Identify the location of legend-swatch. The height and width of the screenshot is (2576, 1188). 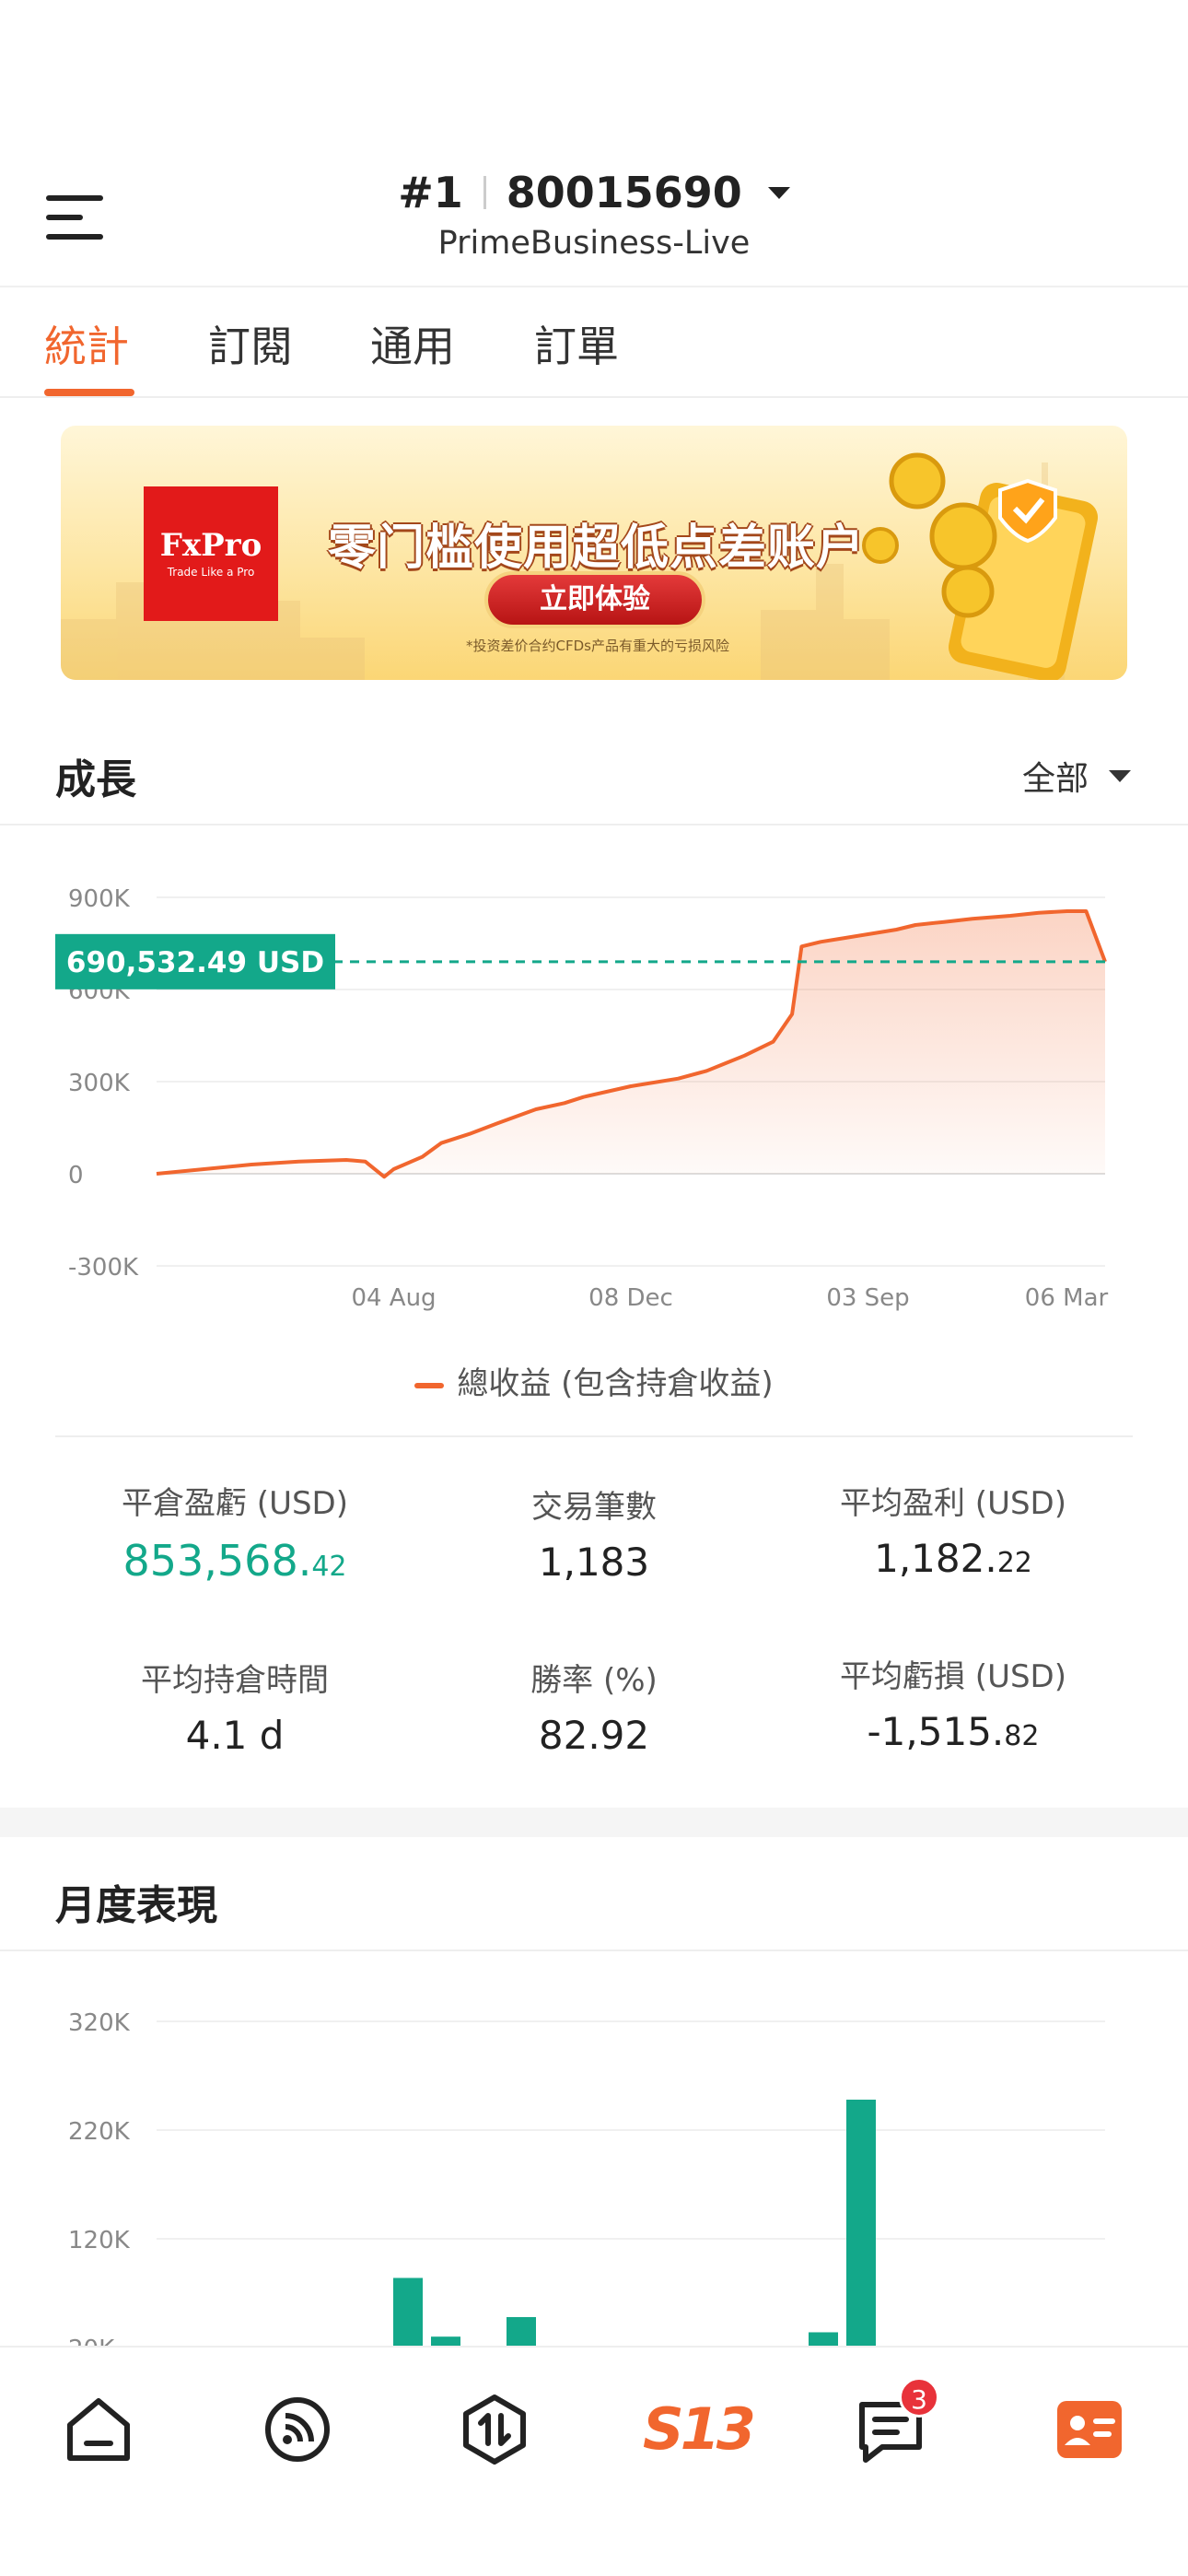
(429, 1385).